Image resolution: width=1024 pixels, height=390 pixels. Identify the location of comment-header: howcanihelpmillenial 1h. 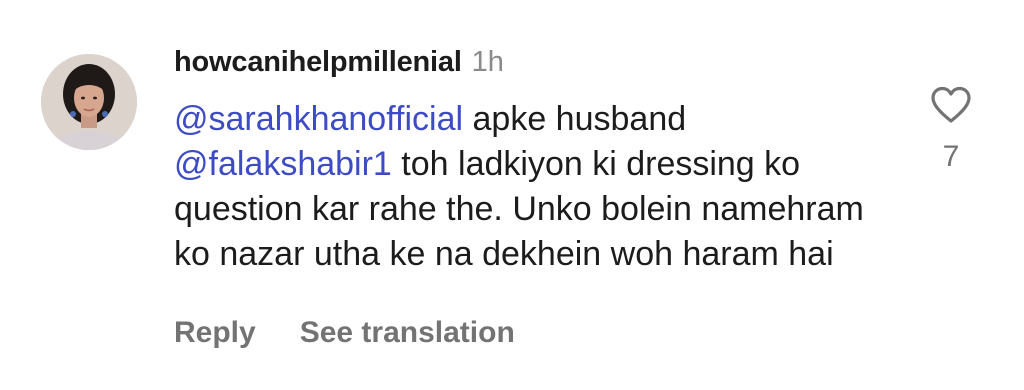
(339, 66).